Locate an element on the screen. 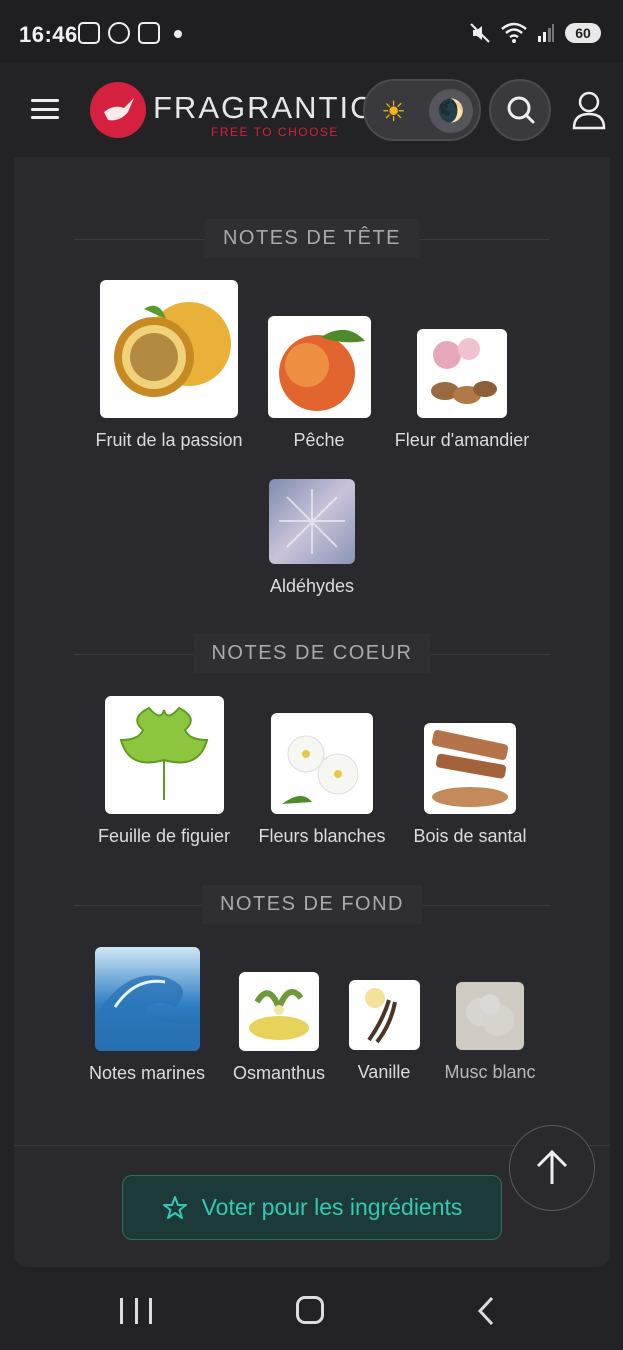  note-name: Fleurs blanches is located at coordinates (322, 836).